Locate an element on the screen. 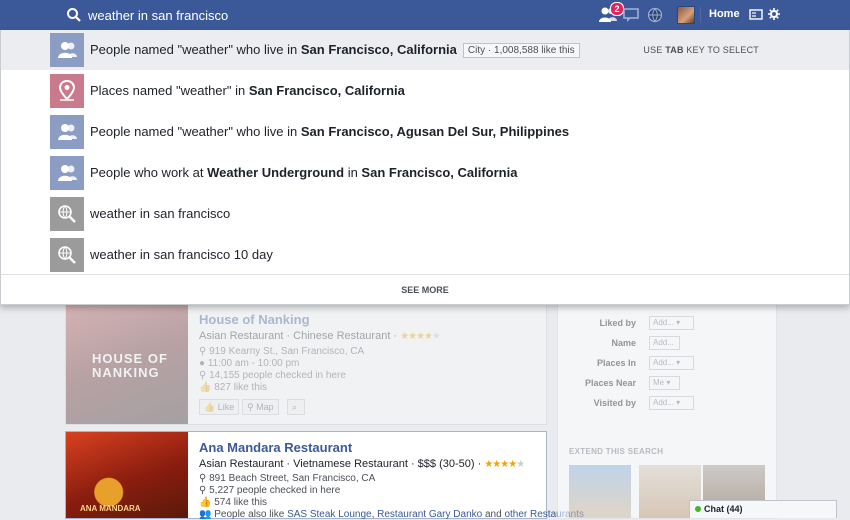 This screenshot has height=520, width=850. tab-hint-prefix: USE is located at coordinates (654, 50).